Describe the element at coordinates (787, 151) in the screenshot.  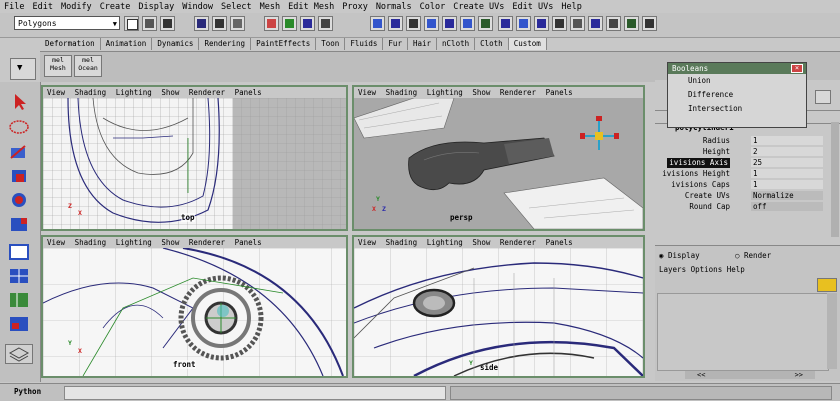
I see `attr-value: 2` at that location.